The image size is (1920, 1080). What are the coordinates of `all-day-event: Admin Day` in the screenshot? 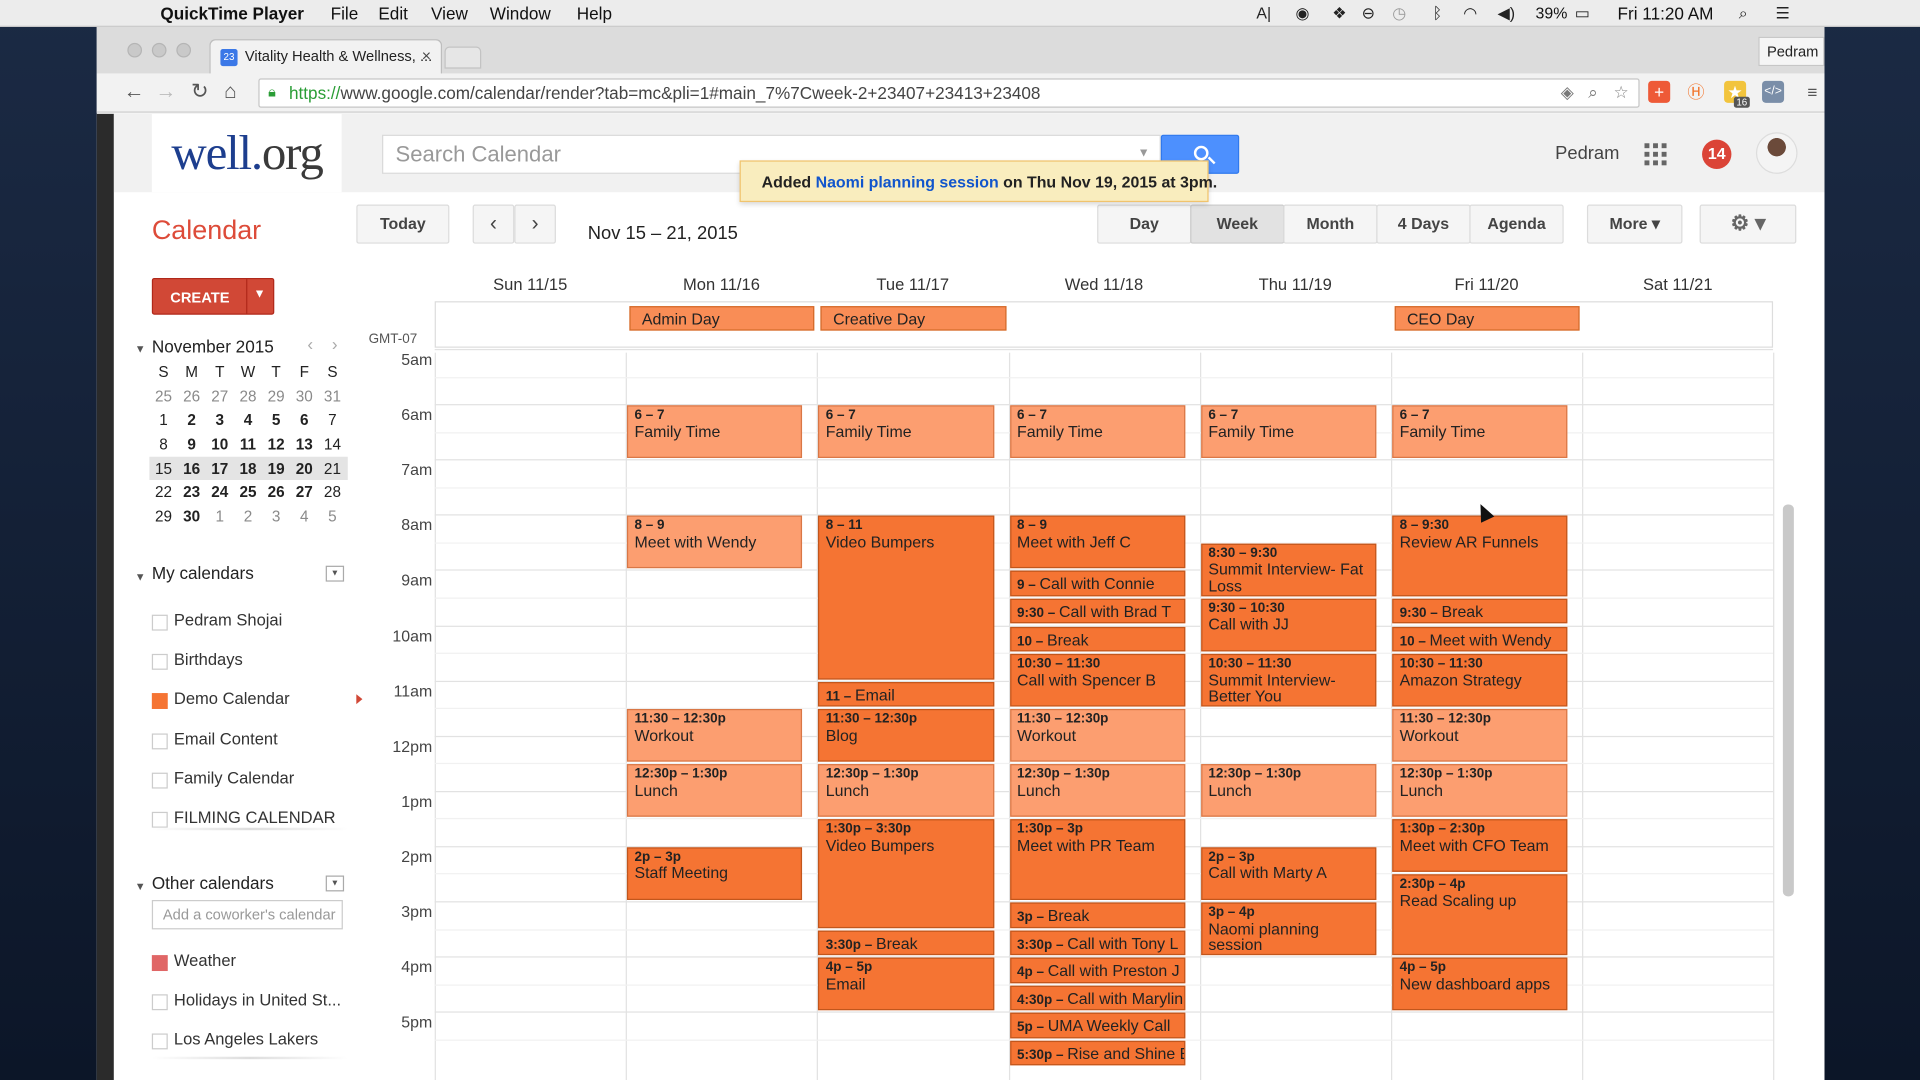 It's located at (722, 318).